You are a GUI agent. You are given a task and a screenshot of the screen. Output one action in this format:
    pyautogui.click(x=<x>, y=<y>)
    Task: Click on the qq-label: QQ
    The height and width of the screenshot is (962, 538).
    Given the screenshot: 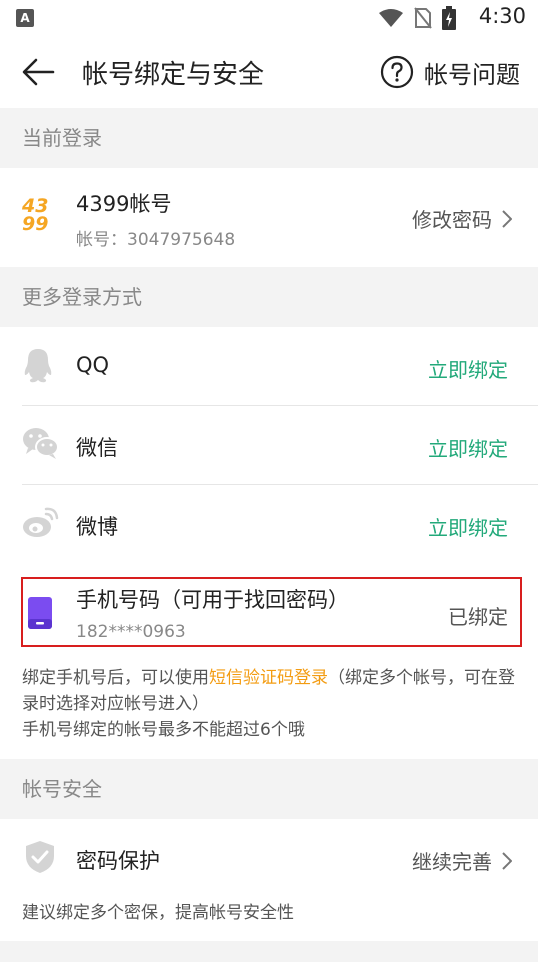 What is the action you would take?
    pyautogui.click(x=93, y=365)
    